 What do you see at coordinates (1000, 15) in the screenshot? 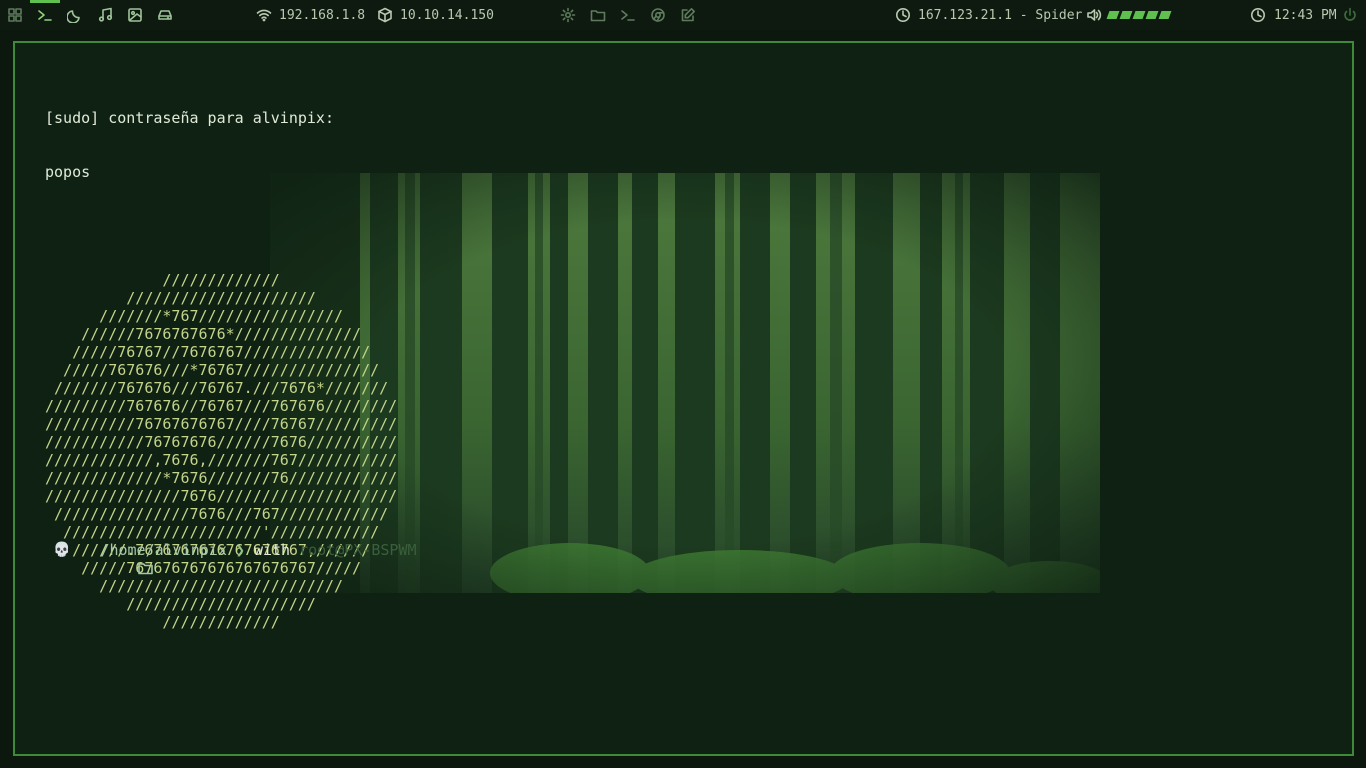
I see `target-text: 167.123.21.1 - Spider` at bounding box center [1000, 15].